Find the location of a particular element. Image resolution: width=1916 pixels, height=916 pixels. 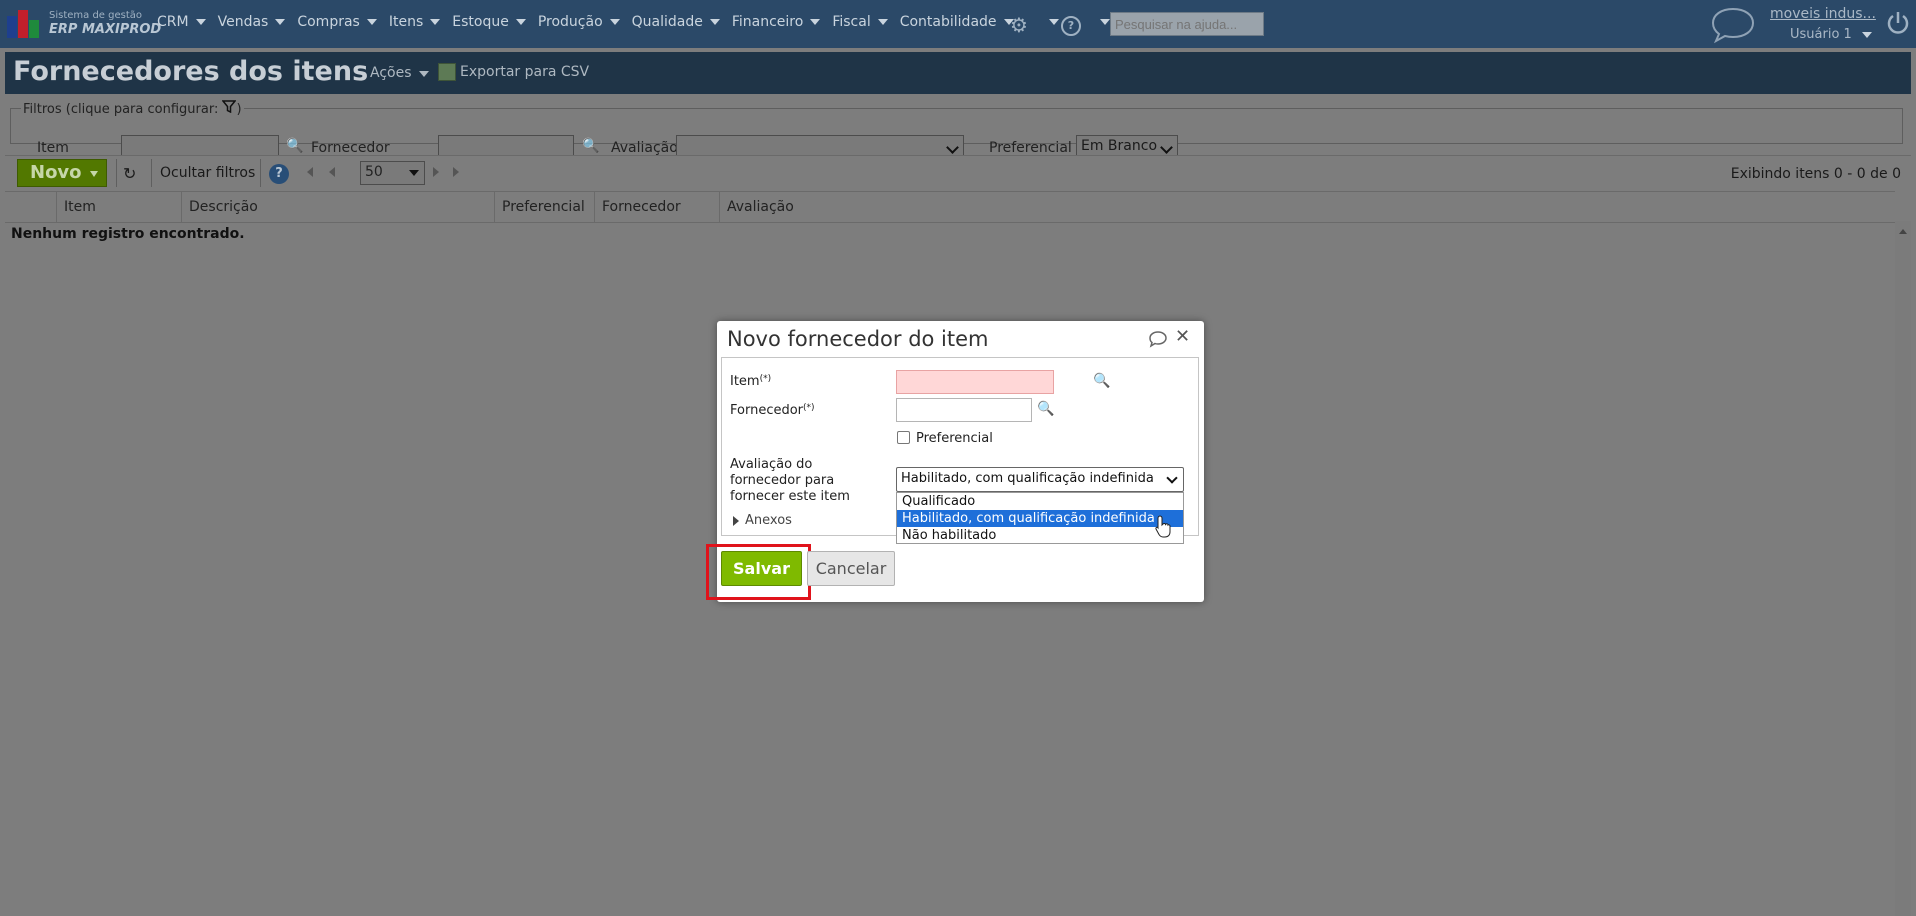

filter-preferencial-label: Preferencial is located at coordinates (1030, 148).